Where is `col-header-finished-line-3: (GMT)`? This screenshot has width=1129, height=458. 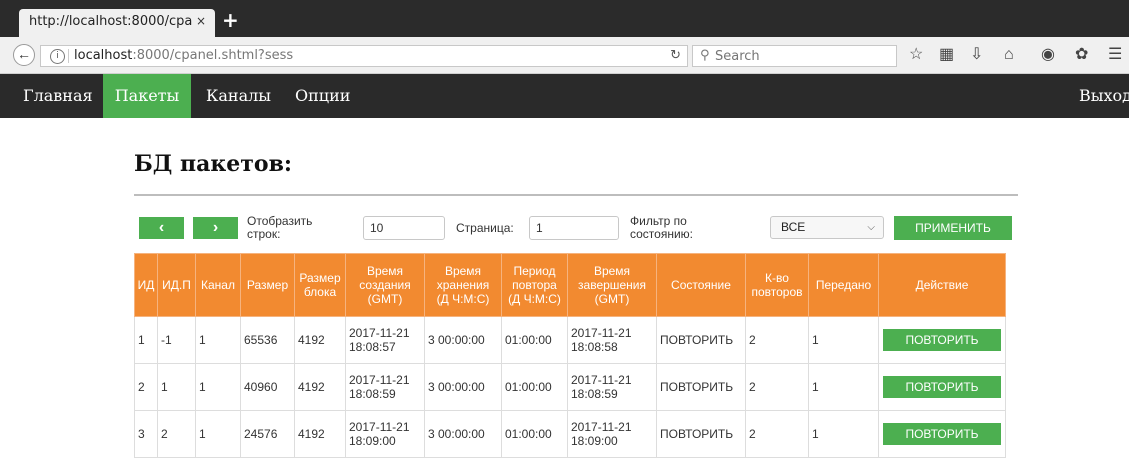
col-header-finished-line-3: (GMT) is located at coordinates (612, 299).